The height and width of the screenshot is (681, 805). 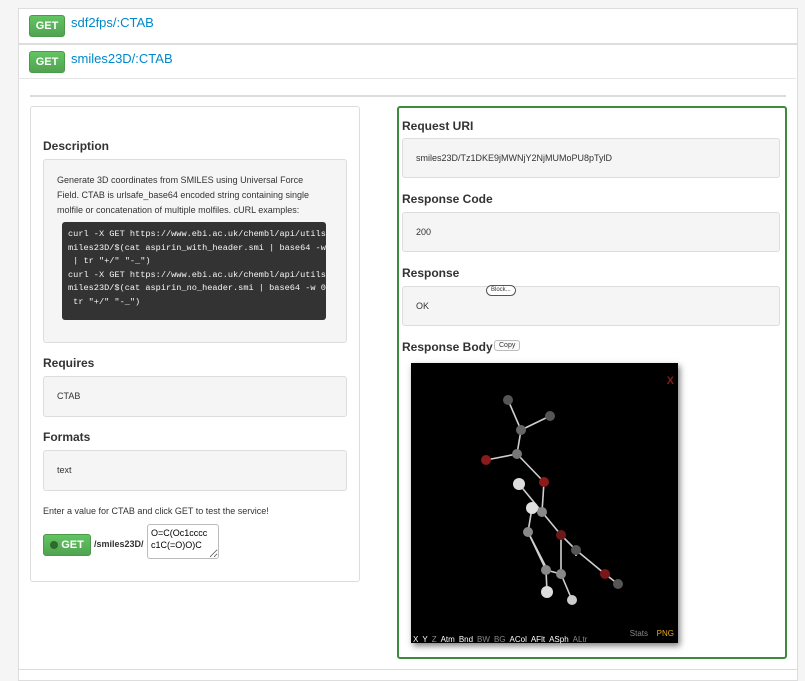 What do you see at coordinates (76, 146) in the screenshot?
I see `description-heading: Description` at bounding box center [76, 146].